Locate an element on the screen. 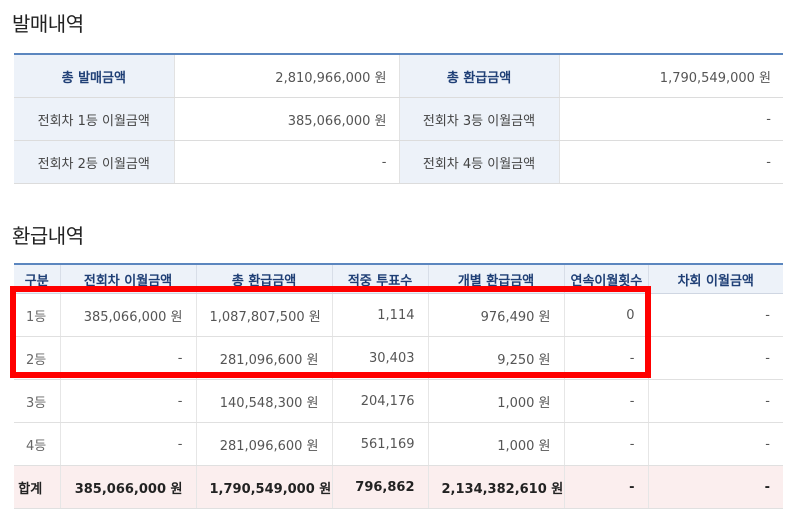 This screenshot has width=798, height=522. col-header-consecutive-carryover: 연속이월횟수 is located at coordinates (606, 279).